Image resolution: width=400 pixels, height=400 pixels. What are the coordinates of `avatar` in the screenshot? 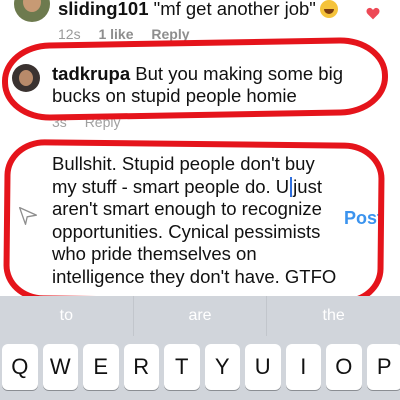 It's located at (32, 11).